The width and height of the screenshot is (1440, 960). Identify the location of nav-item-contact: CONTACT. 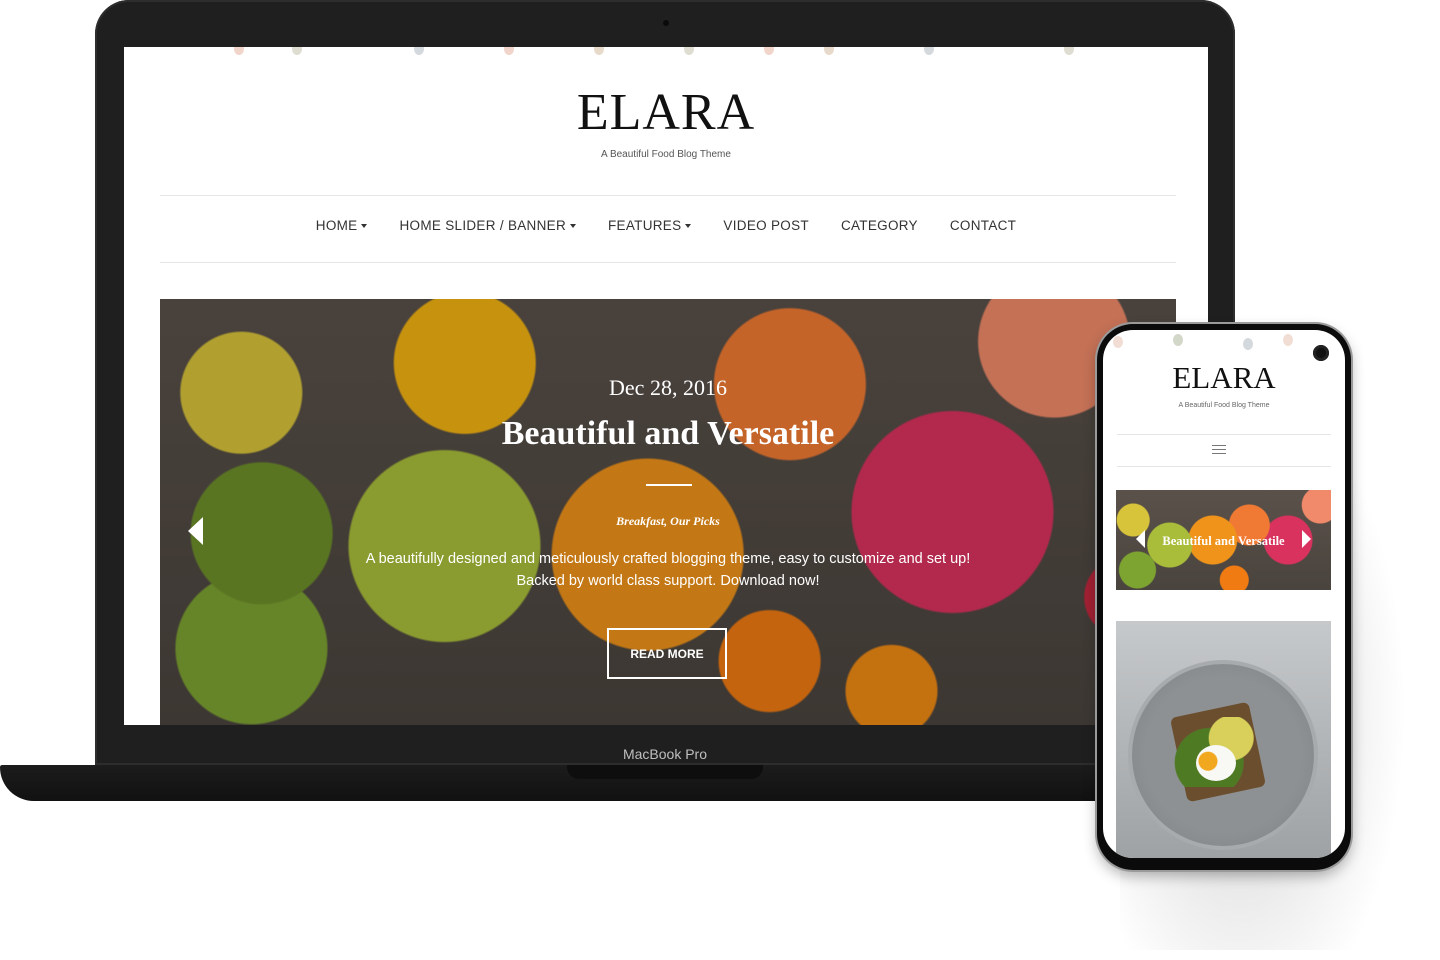
(983, 225).